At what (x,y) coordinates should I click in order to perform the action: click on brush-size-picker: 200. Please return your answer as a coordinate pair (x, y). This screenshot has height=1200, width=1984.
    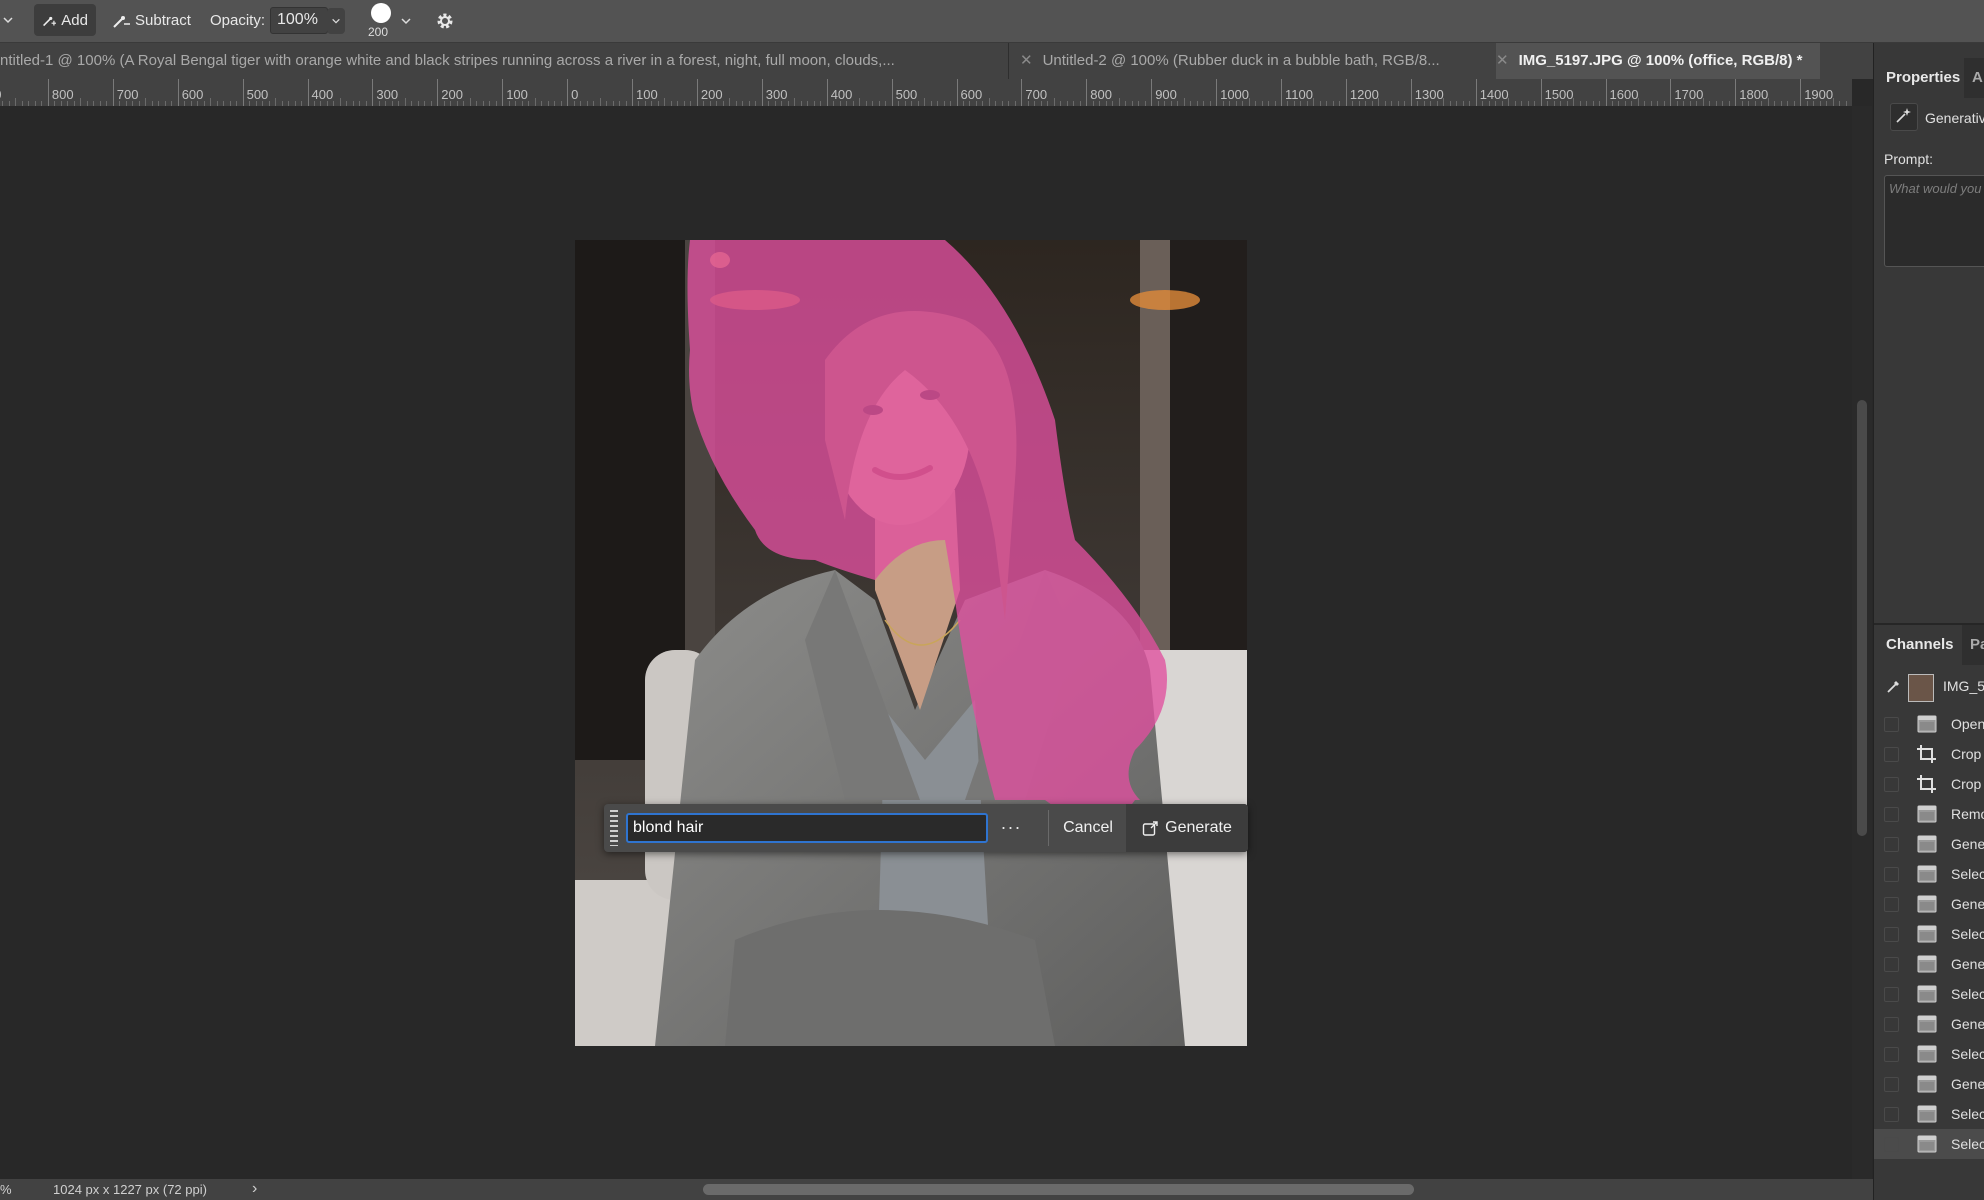
    Looking at the image, I should click on (380, 21).